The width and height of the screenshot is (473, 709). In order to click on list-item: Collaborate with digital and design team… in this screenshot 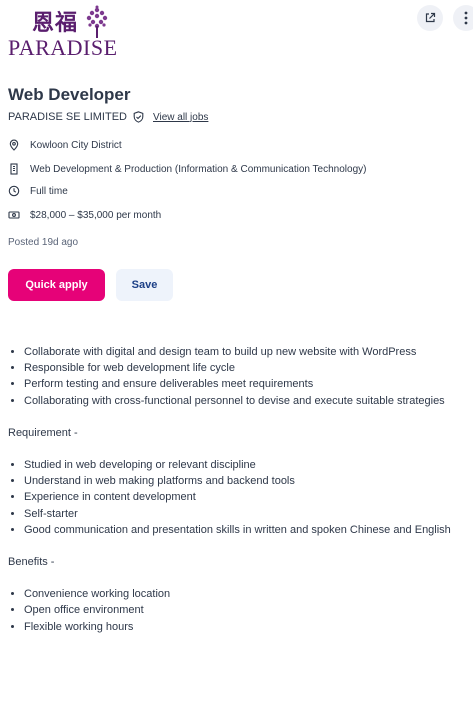, I will do `click(244, 352)`.